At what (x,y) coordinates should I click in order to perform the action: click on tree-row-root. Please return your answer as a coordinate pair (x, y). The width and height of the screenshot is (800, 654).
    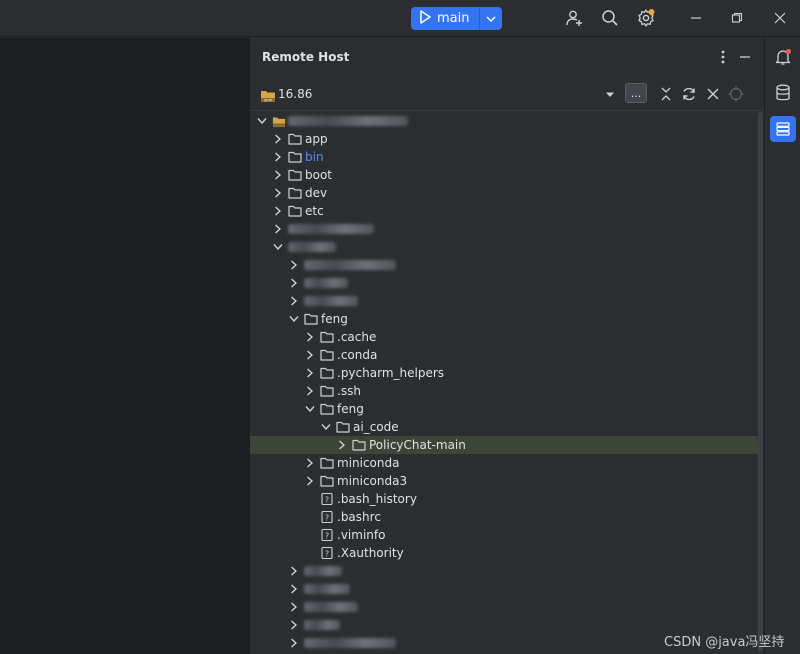
    Looking at the image, I should click on (506, 121).